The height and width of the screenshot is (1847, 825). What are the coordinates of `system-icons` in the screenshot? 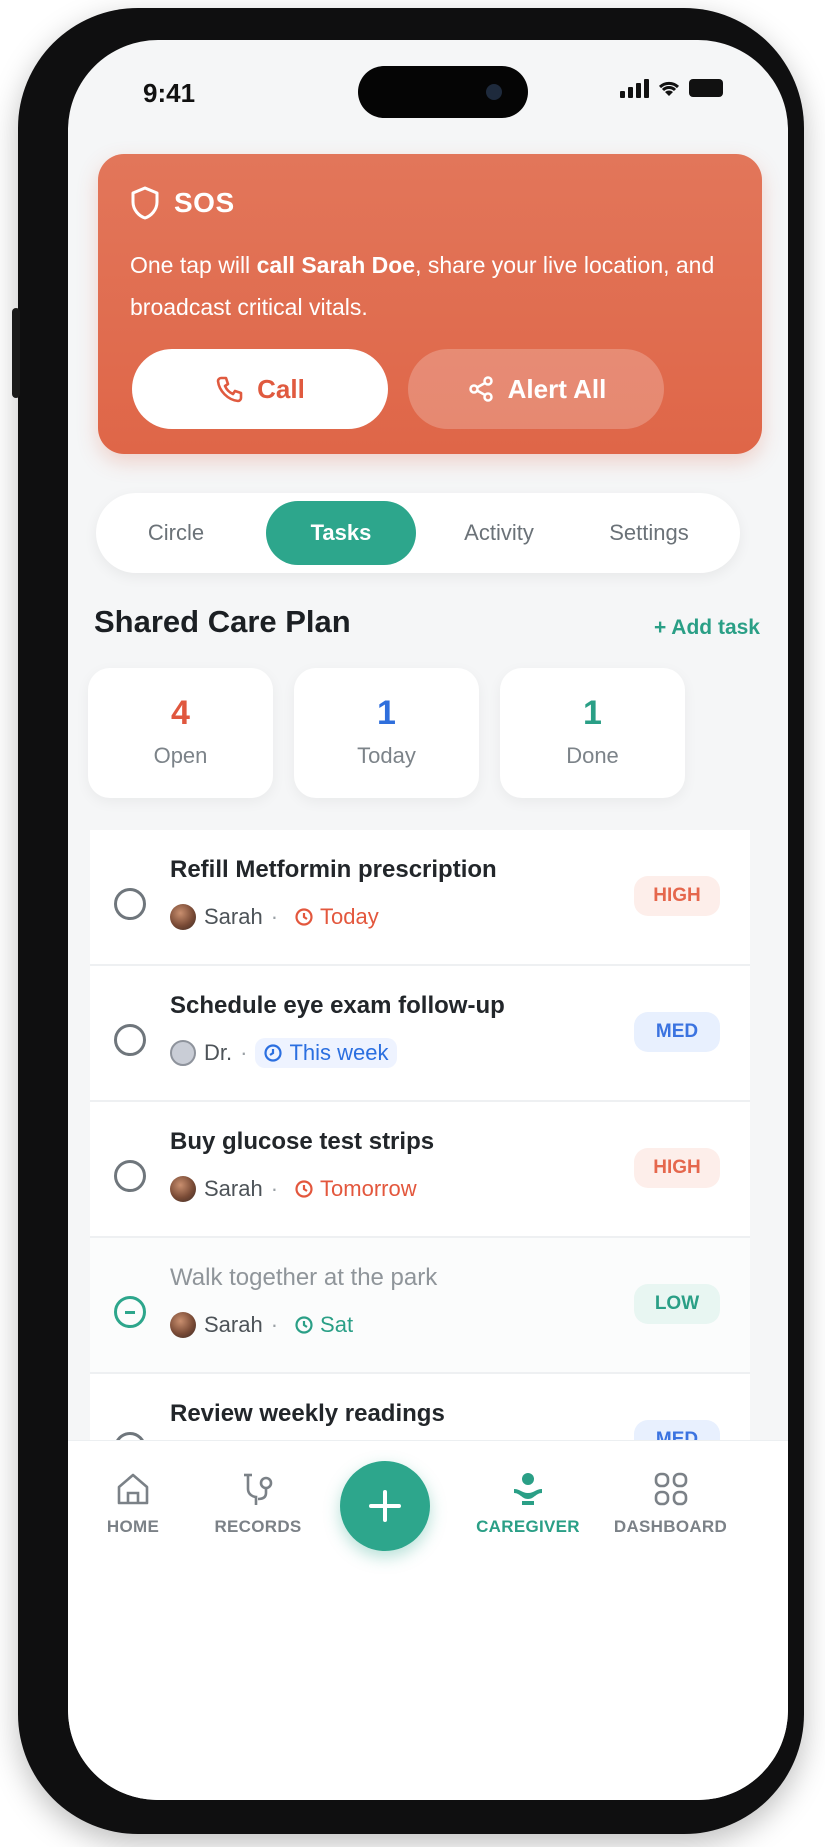 It's located at (671, 88).